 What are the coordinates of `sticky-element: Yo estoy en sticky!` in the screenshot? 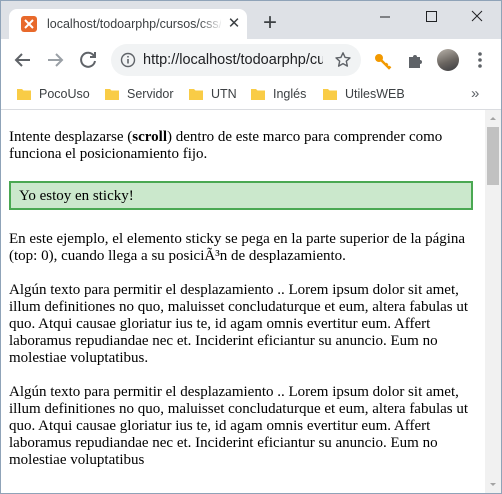 It's located at (241, 195).